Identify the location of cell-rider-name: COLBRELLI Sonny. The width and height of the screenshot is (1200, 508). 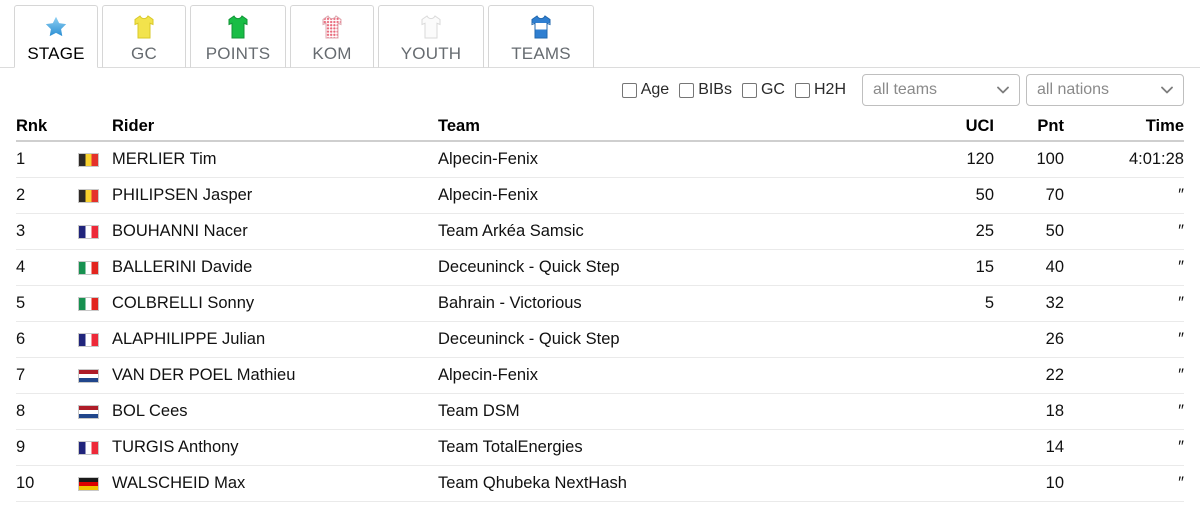
(275, 303).